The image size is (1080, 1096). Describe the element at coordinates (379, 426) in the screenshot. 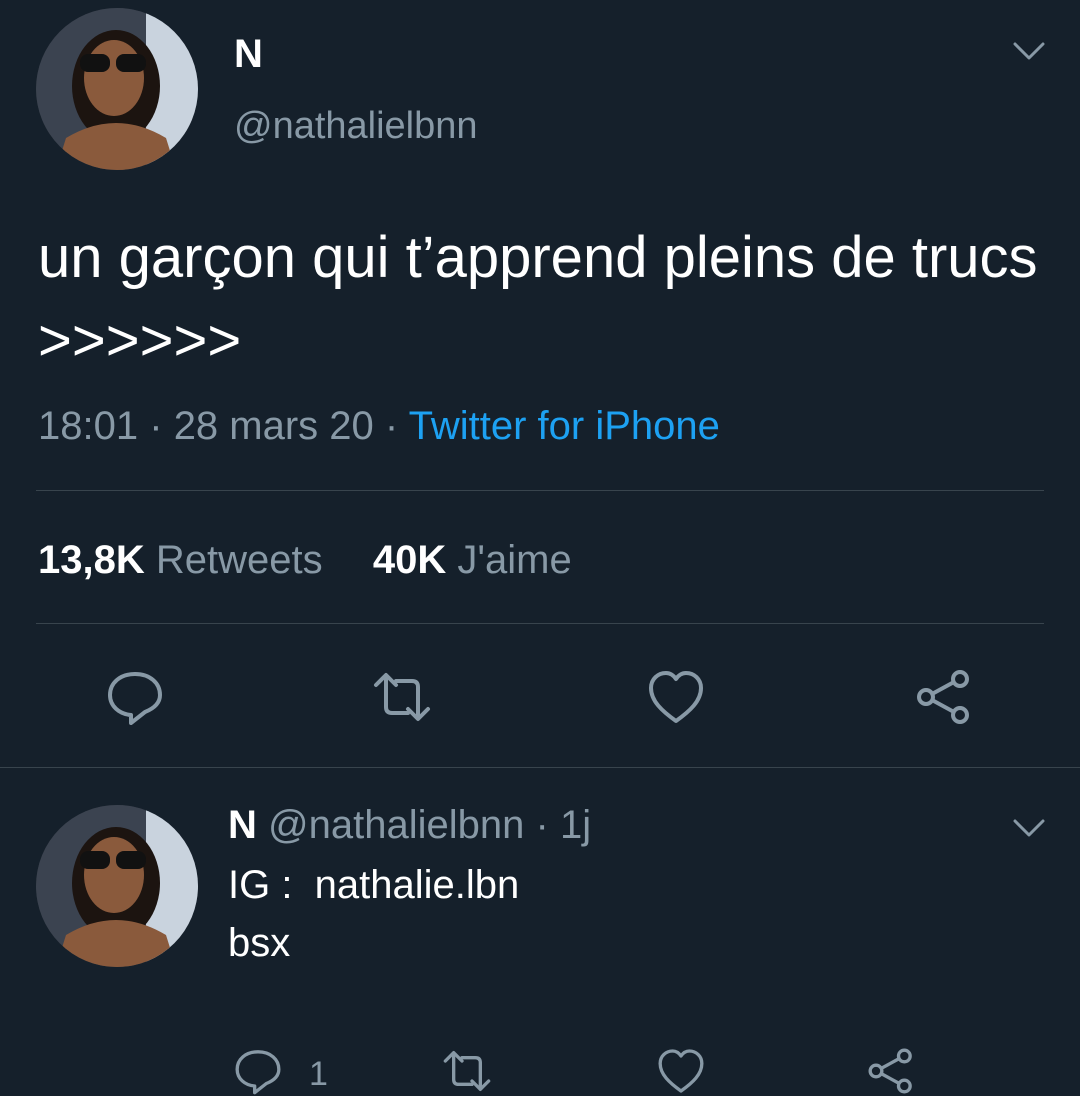

I see `tweet-meta: 18:01 · 28 mars 20 · Twitter for iPhone` at that location.